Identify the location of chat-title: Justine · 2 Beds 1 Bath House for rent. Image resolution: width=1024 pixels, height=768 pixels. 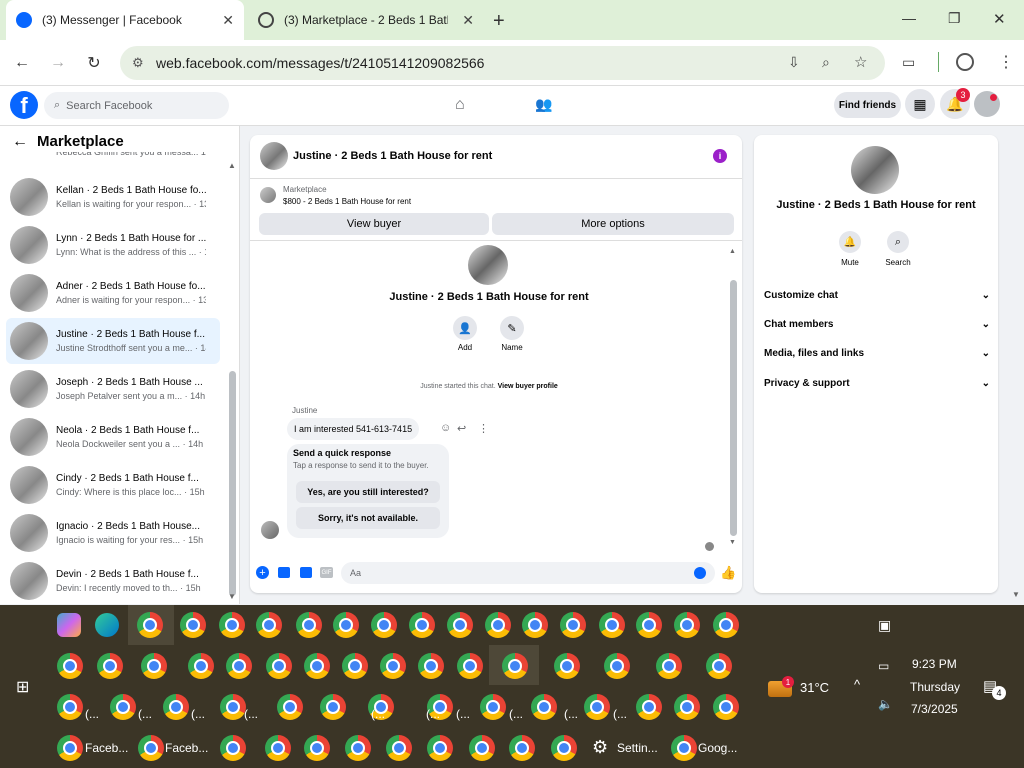
(392, 156).